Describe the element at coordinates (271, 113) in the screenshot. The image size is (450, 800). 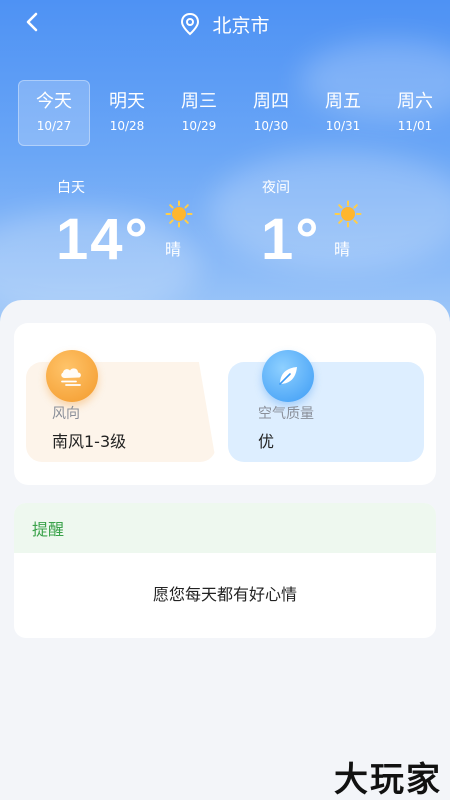
I see `tab-thursday: 周四 10/30` at that location.